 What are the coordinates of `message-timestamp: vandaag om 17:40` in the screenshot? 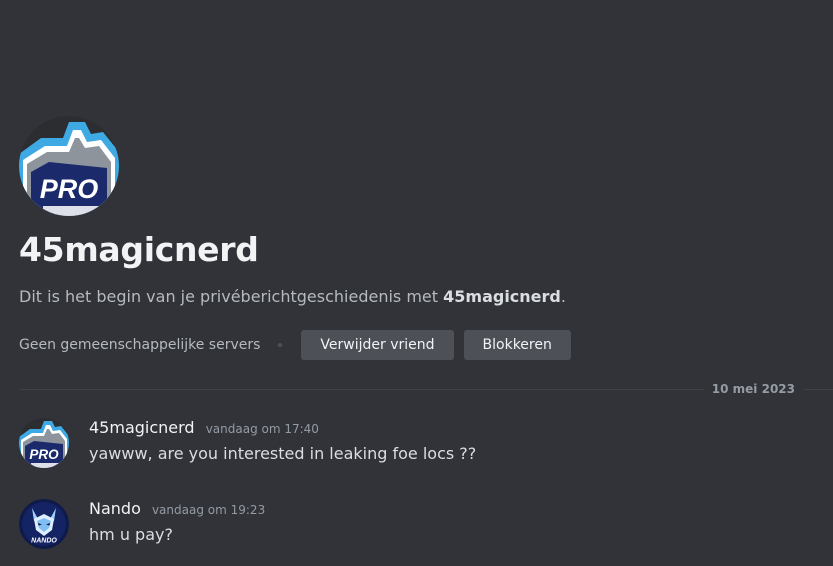 It's located at (262, 429).